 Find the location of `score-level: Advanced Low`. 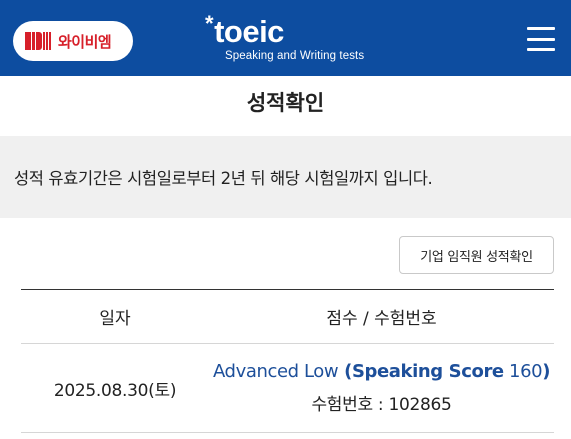

score-level: Advanced Low is located at coordinates (275, 371).